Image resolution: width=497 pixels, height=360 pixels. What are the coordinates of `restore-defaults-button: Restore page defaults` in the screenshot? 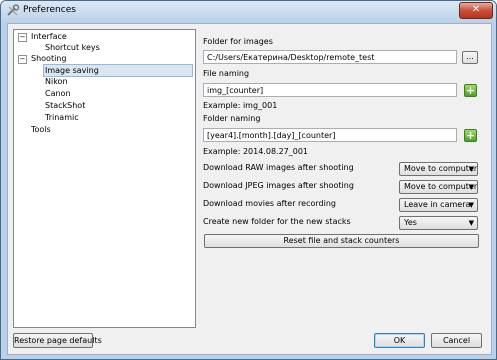 It's located at (57, 340).